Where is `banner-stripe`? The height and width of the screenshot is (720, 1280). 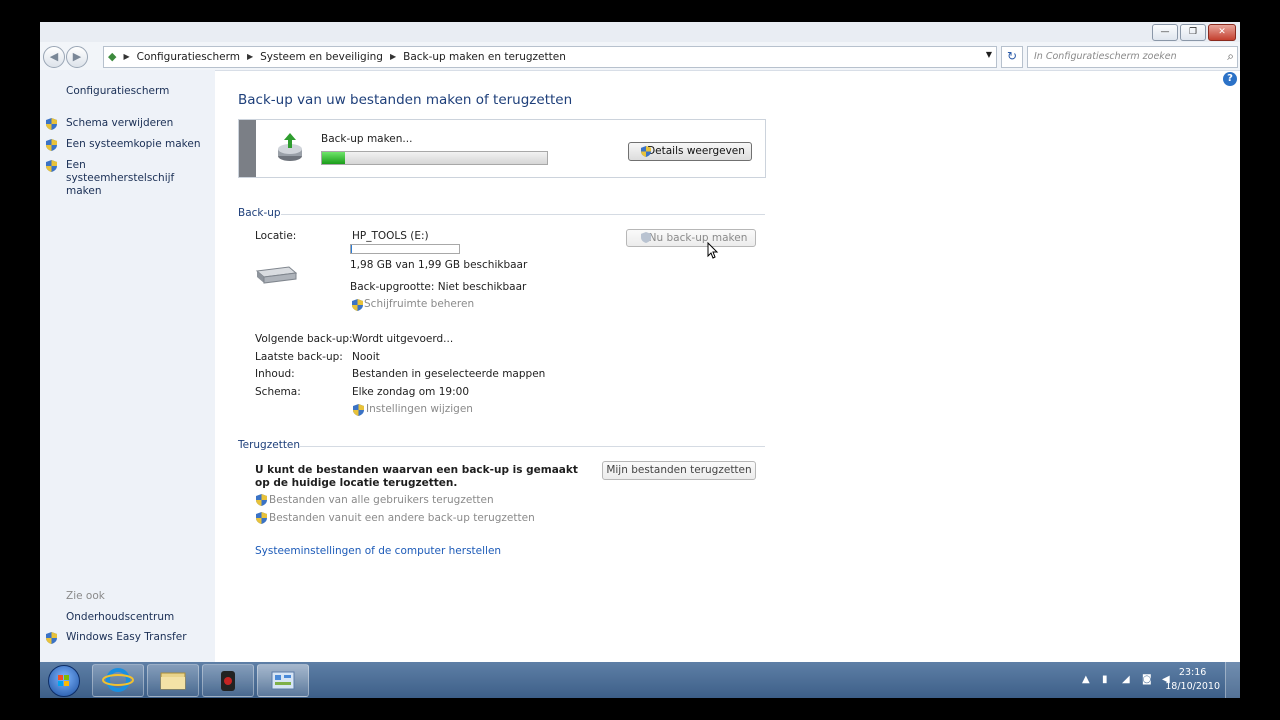
banner-stripe is located at coordinates (247, 148).